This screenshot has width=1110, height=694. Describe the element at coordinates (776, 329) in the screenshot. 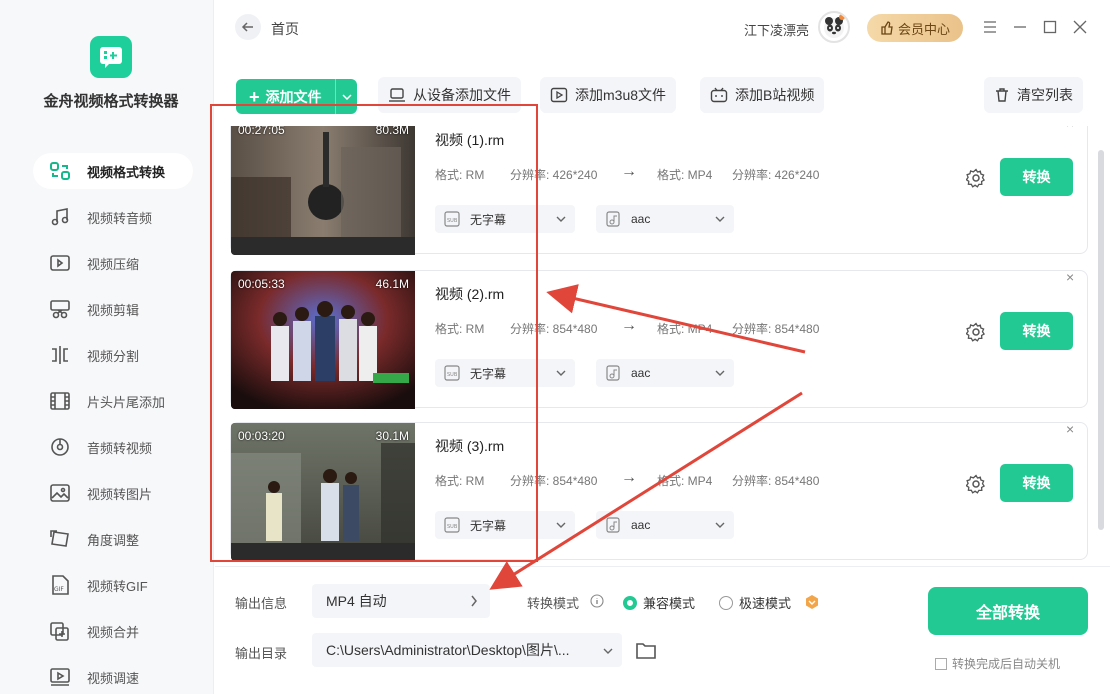

I see `target-resolution: 分辨率: 854*480` at that location.